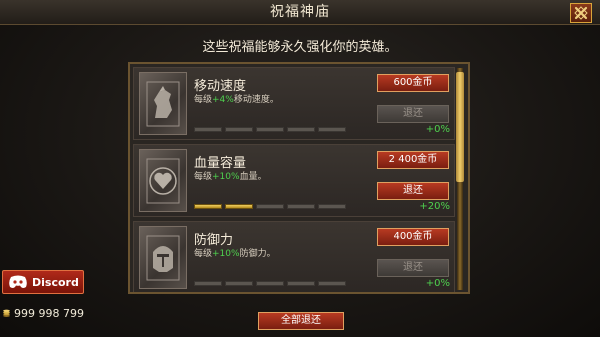 Image resolution: width=600 pixels, height=337 pixels. I want to click on blessing-description: 每级+10%血量。, so click(230, 175).